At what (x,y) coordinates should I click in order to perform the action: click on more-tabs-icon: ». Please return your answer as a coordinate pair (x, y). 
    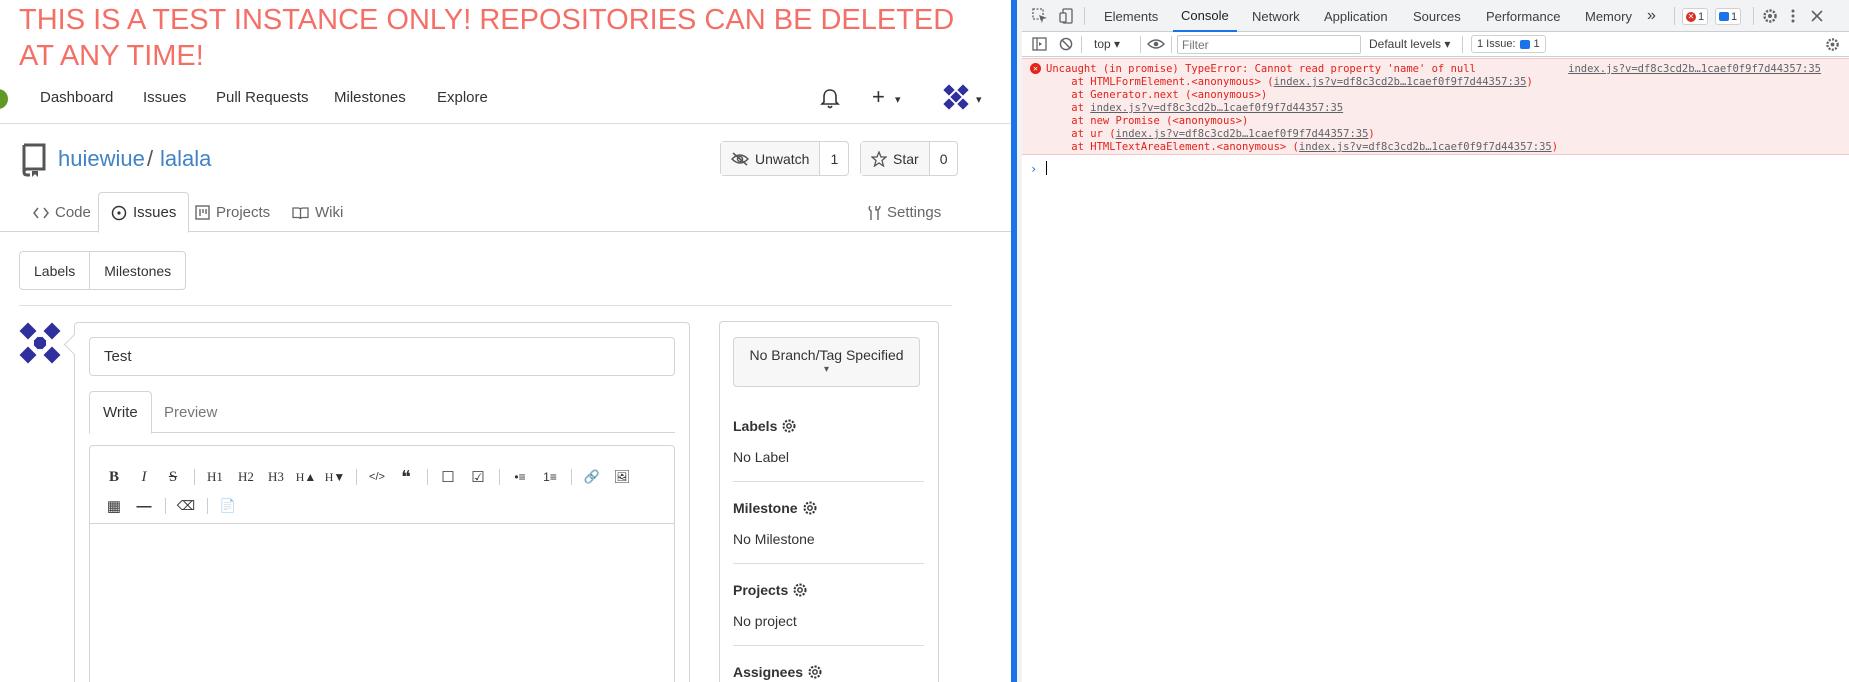
    Looking at the image, I should click on (1651, 16).